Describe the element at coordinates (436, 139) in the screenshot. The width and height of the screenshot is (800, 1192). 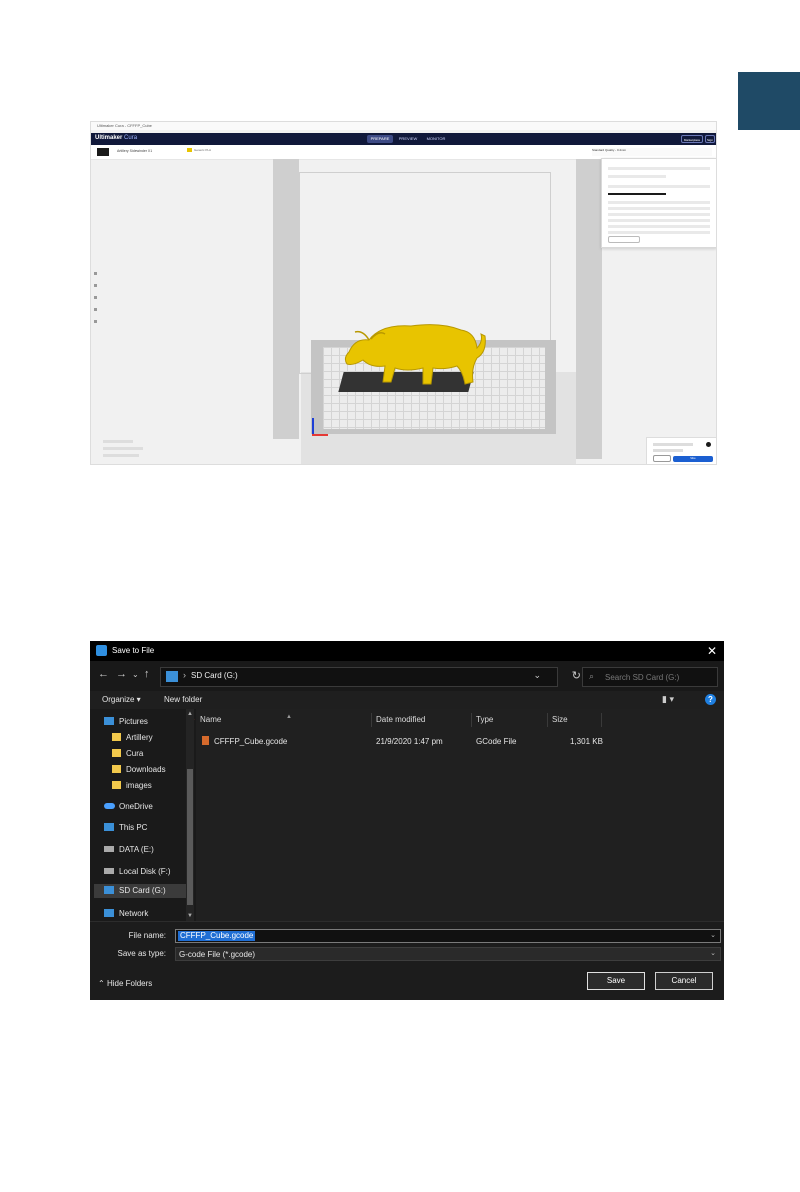
I see `stage-monitor: MONITOR` at that location.